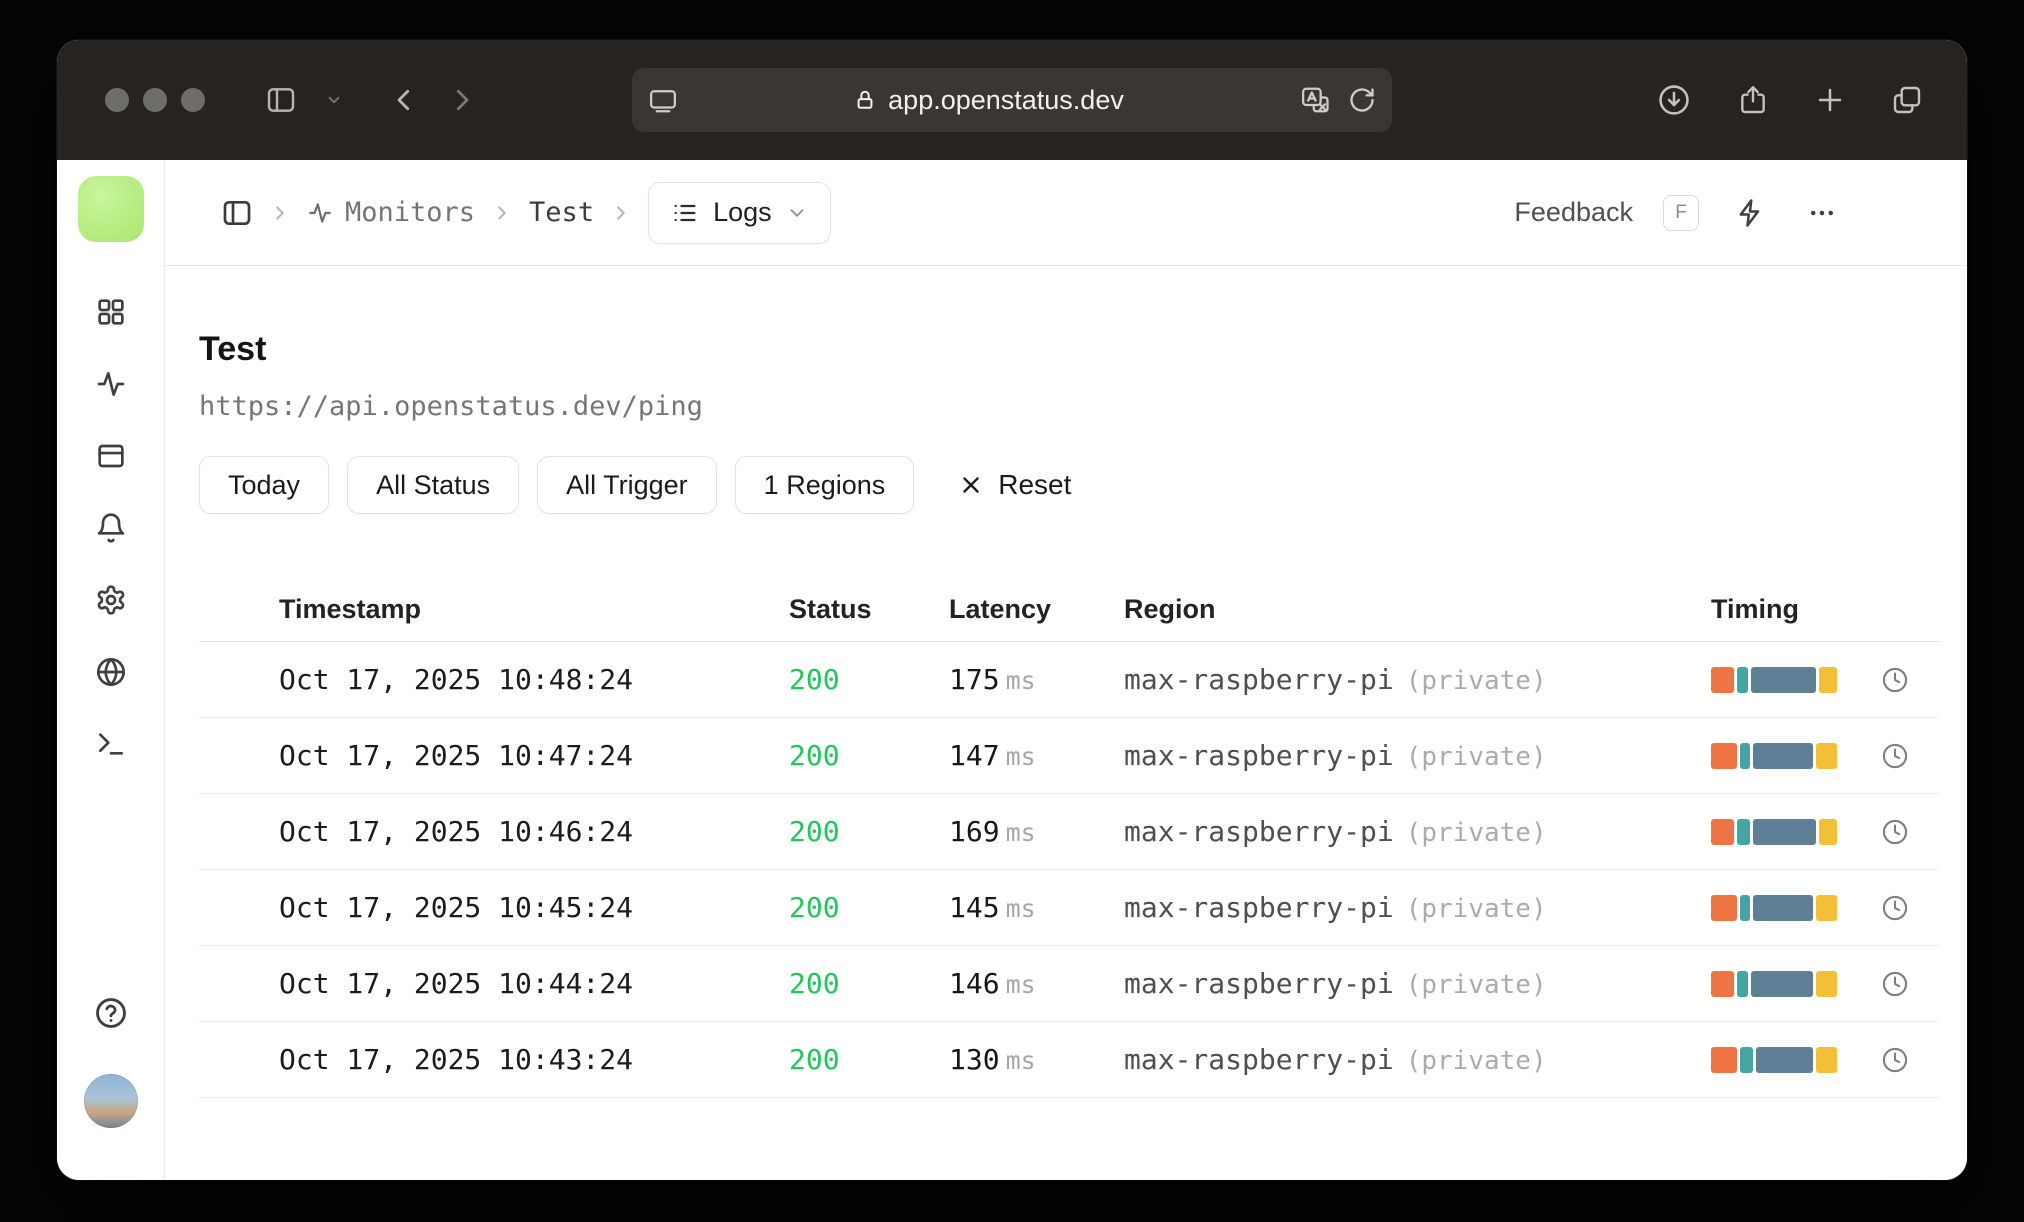 This screenshot has width=2024, height=1222. I want to click on reset-filters-button: Reset, so click(1014, 485).